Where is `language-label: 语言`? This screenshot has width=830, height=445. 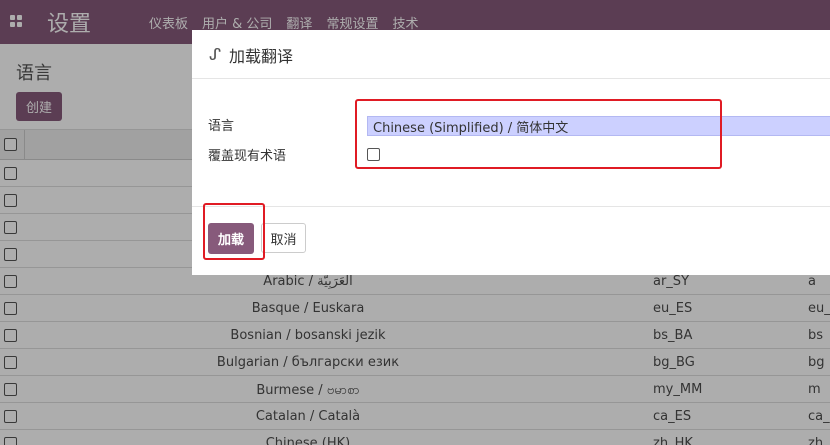 language-label: 语言 is located at coordinates (221, 126).